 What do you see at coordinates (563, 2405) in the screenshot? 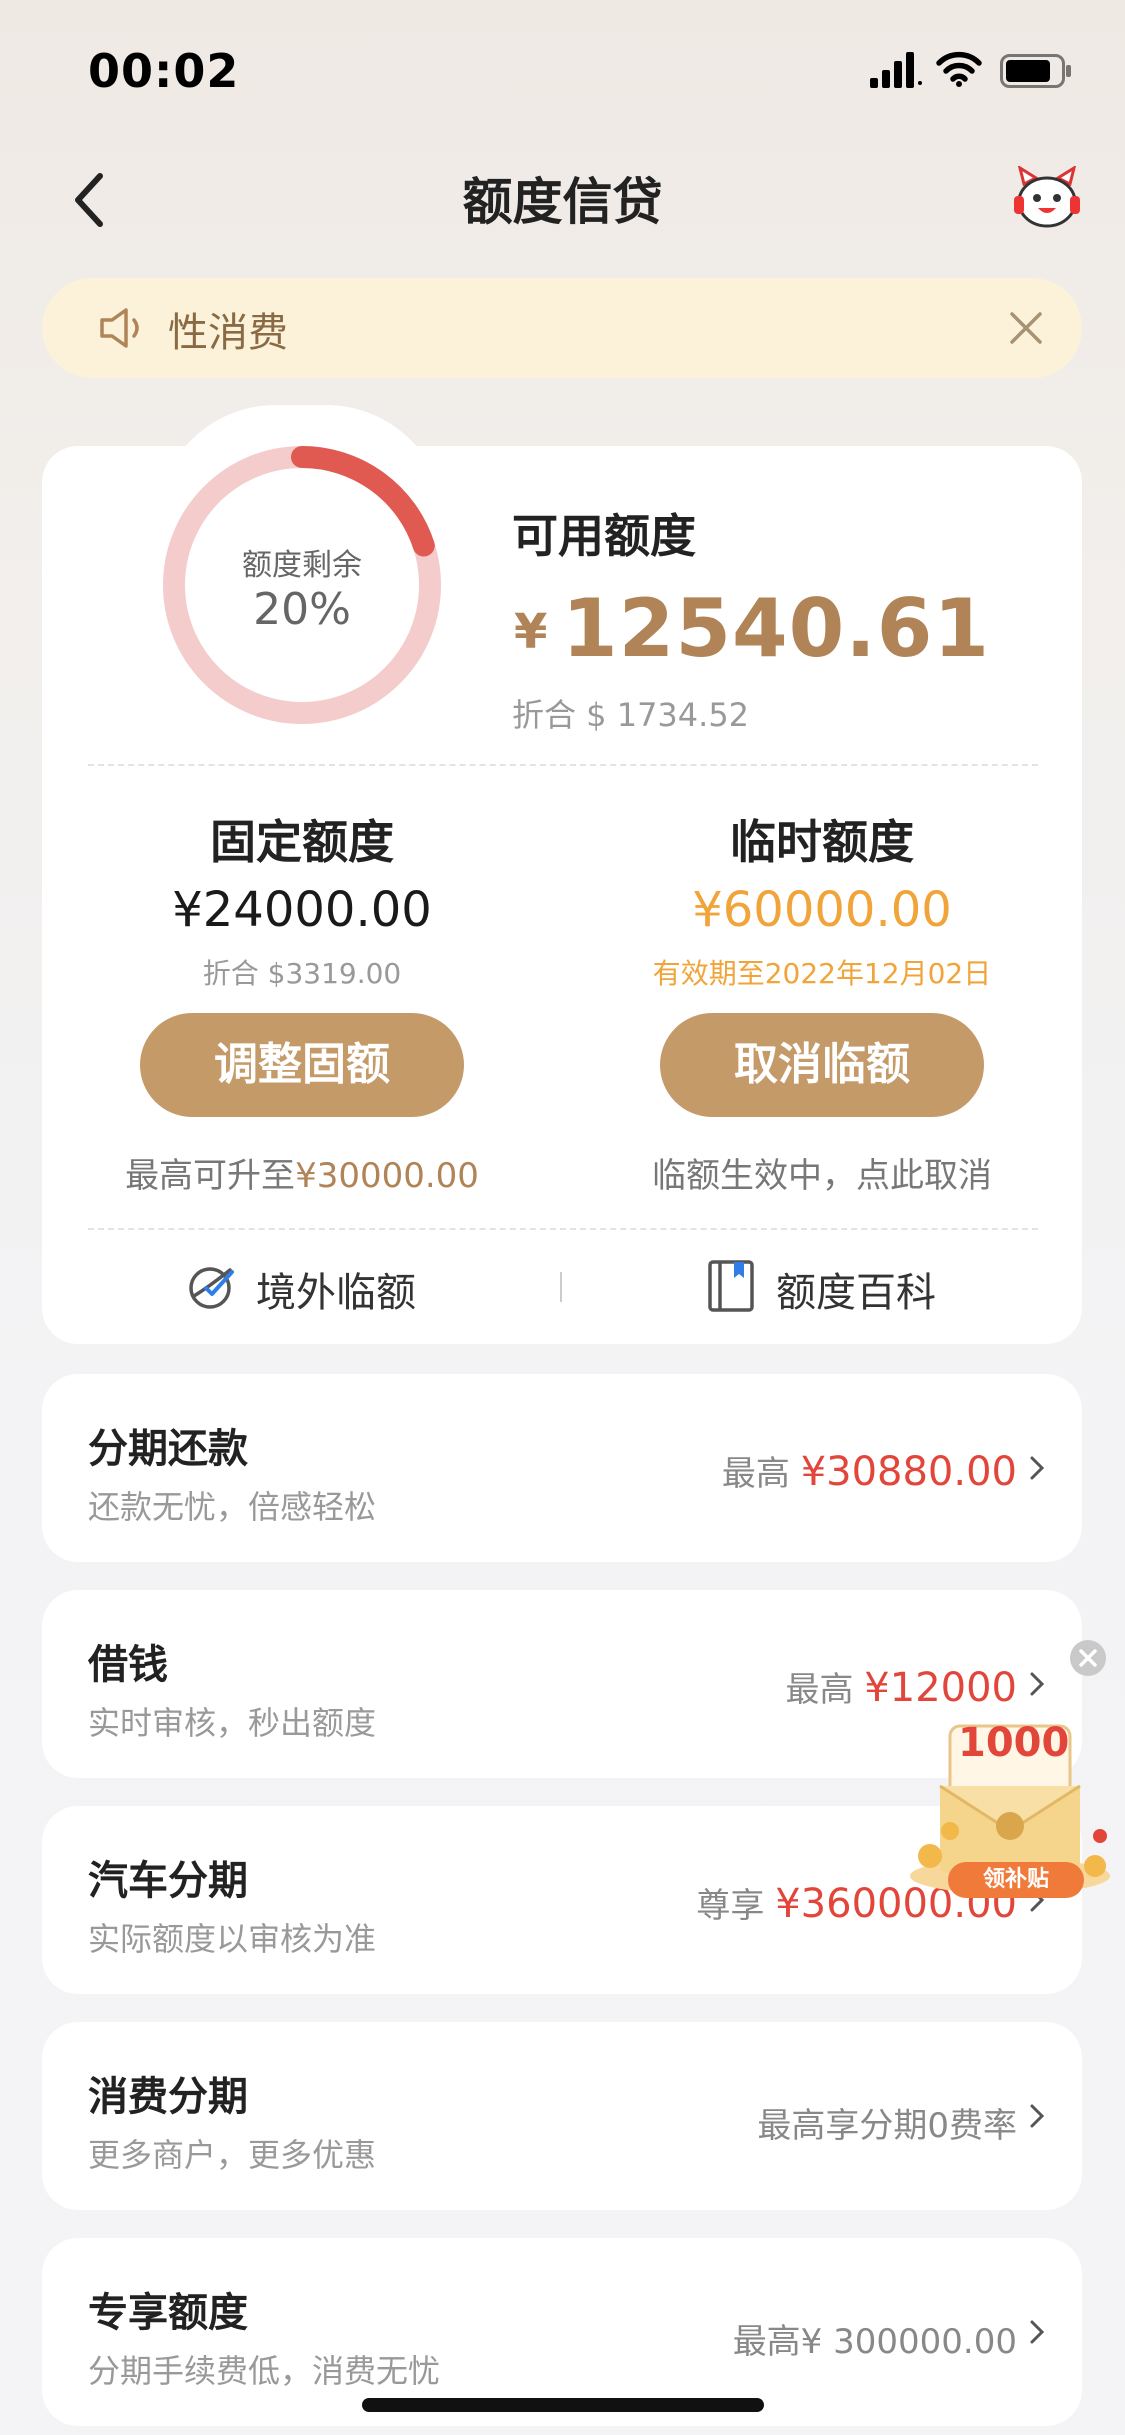
I see `home-indicator` at bounding box center [563, 2405].